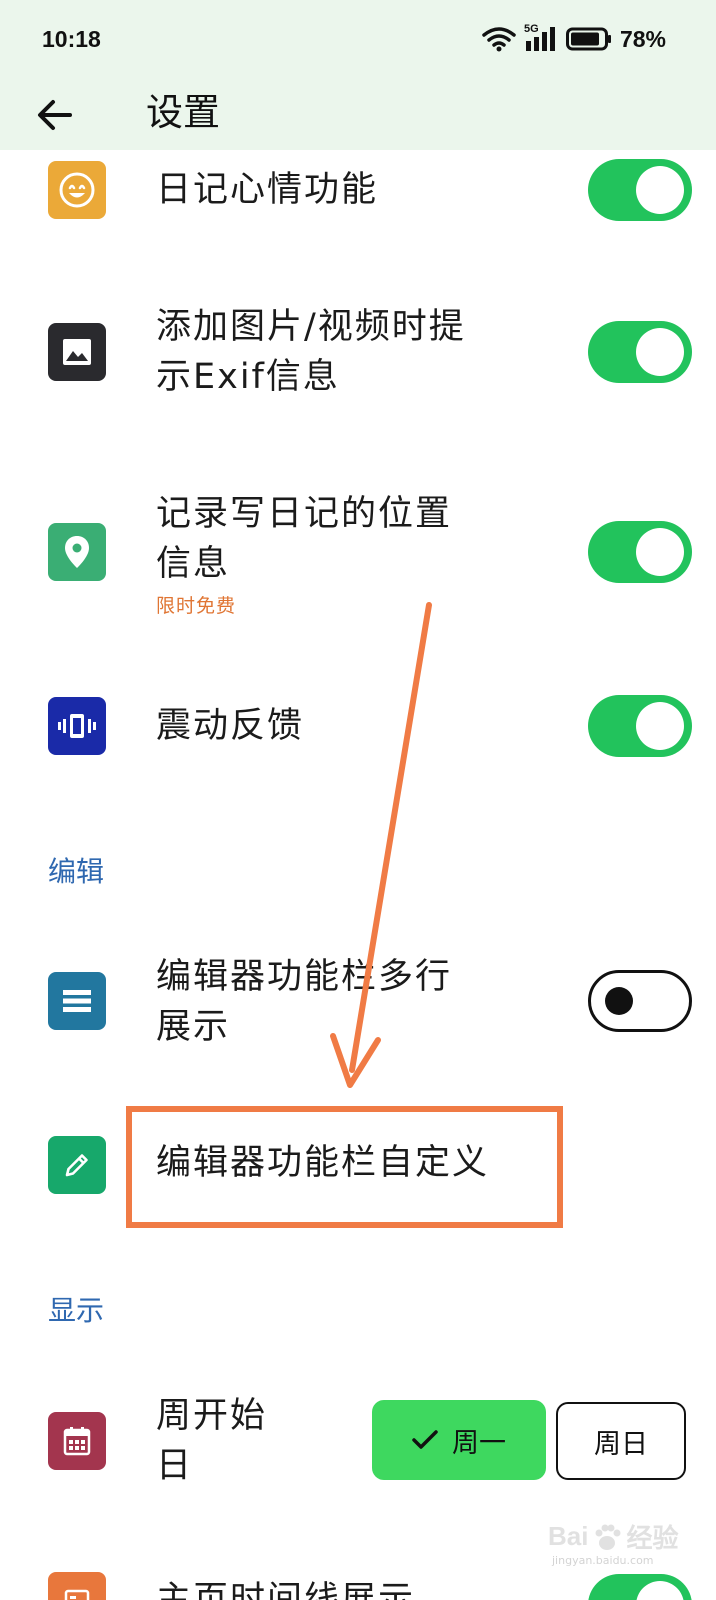 This screenshot has height=1600, width=716. I want to click on timeline-icon, so click(77, 1586).